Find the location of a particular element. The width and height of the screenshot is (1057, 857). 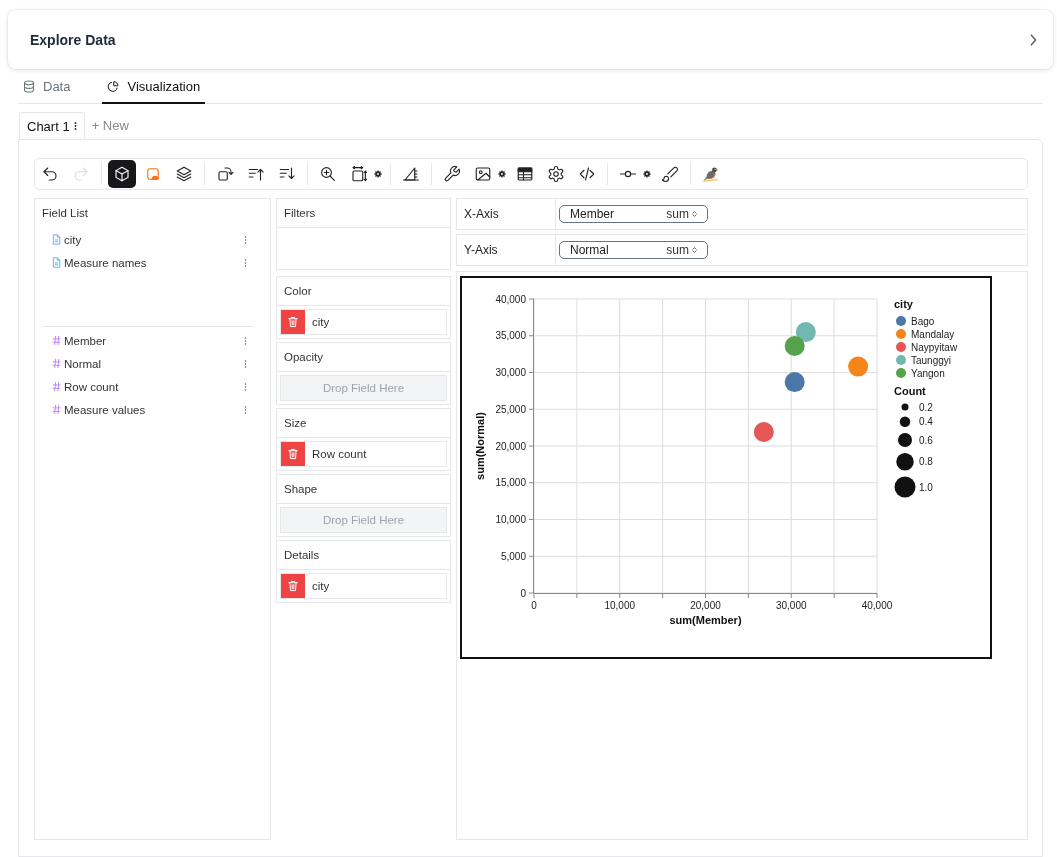

legend-label: Mandalay is located at coordinates (933, 334).